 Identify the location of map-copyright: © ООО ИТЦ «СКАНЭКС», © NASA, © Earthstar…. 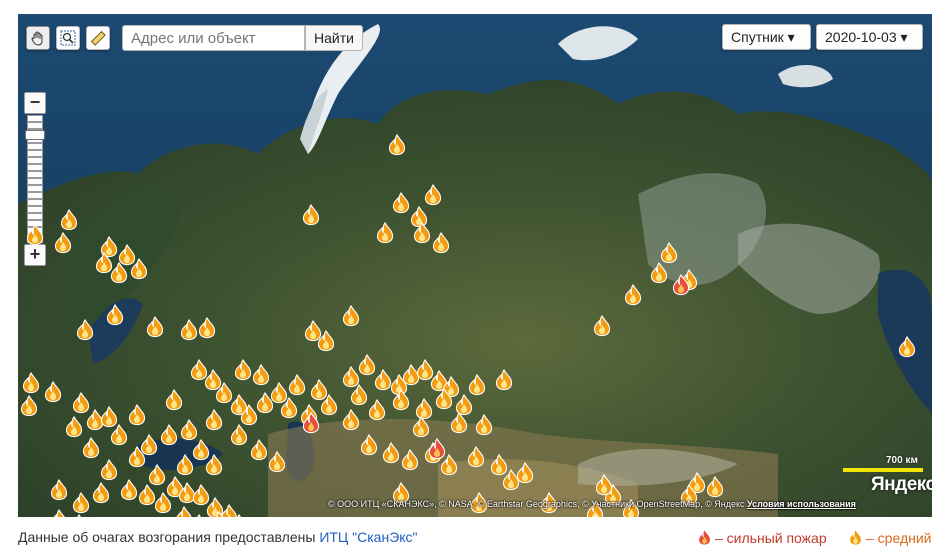
(592, 504).